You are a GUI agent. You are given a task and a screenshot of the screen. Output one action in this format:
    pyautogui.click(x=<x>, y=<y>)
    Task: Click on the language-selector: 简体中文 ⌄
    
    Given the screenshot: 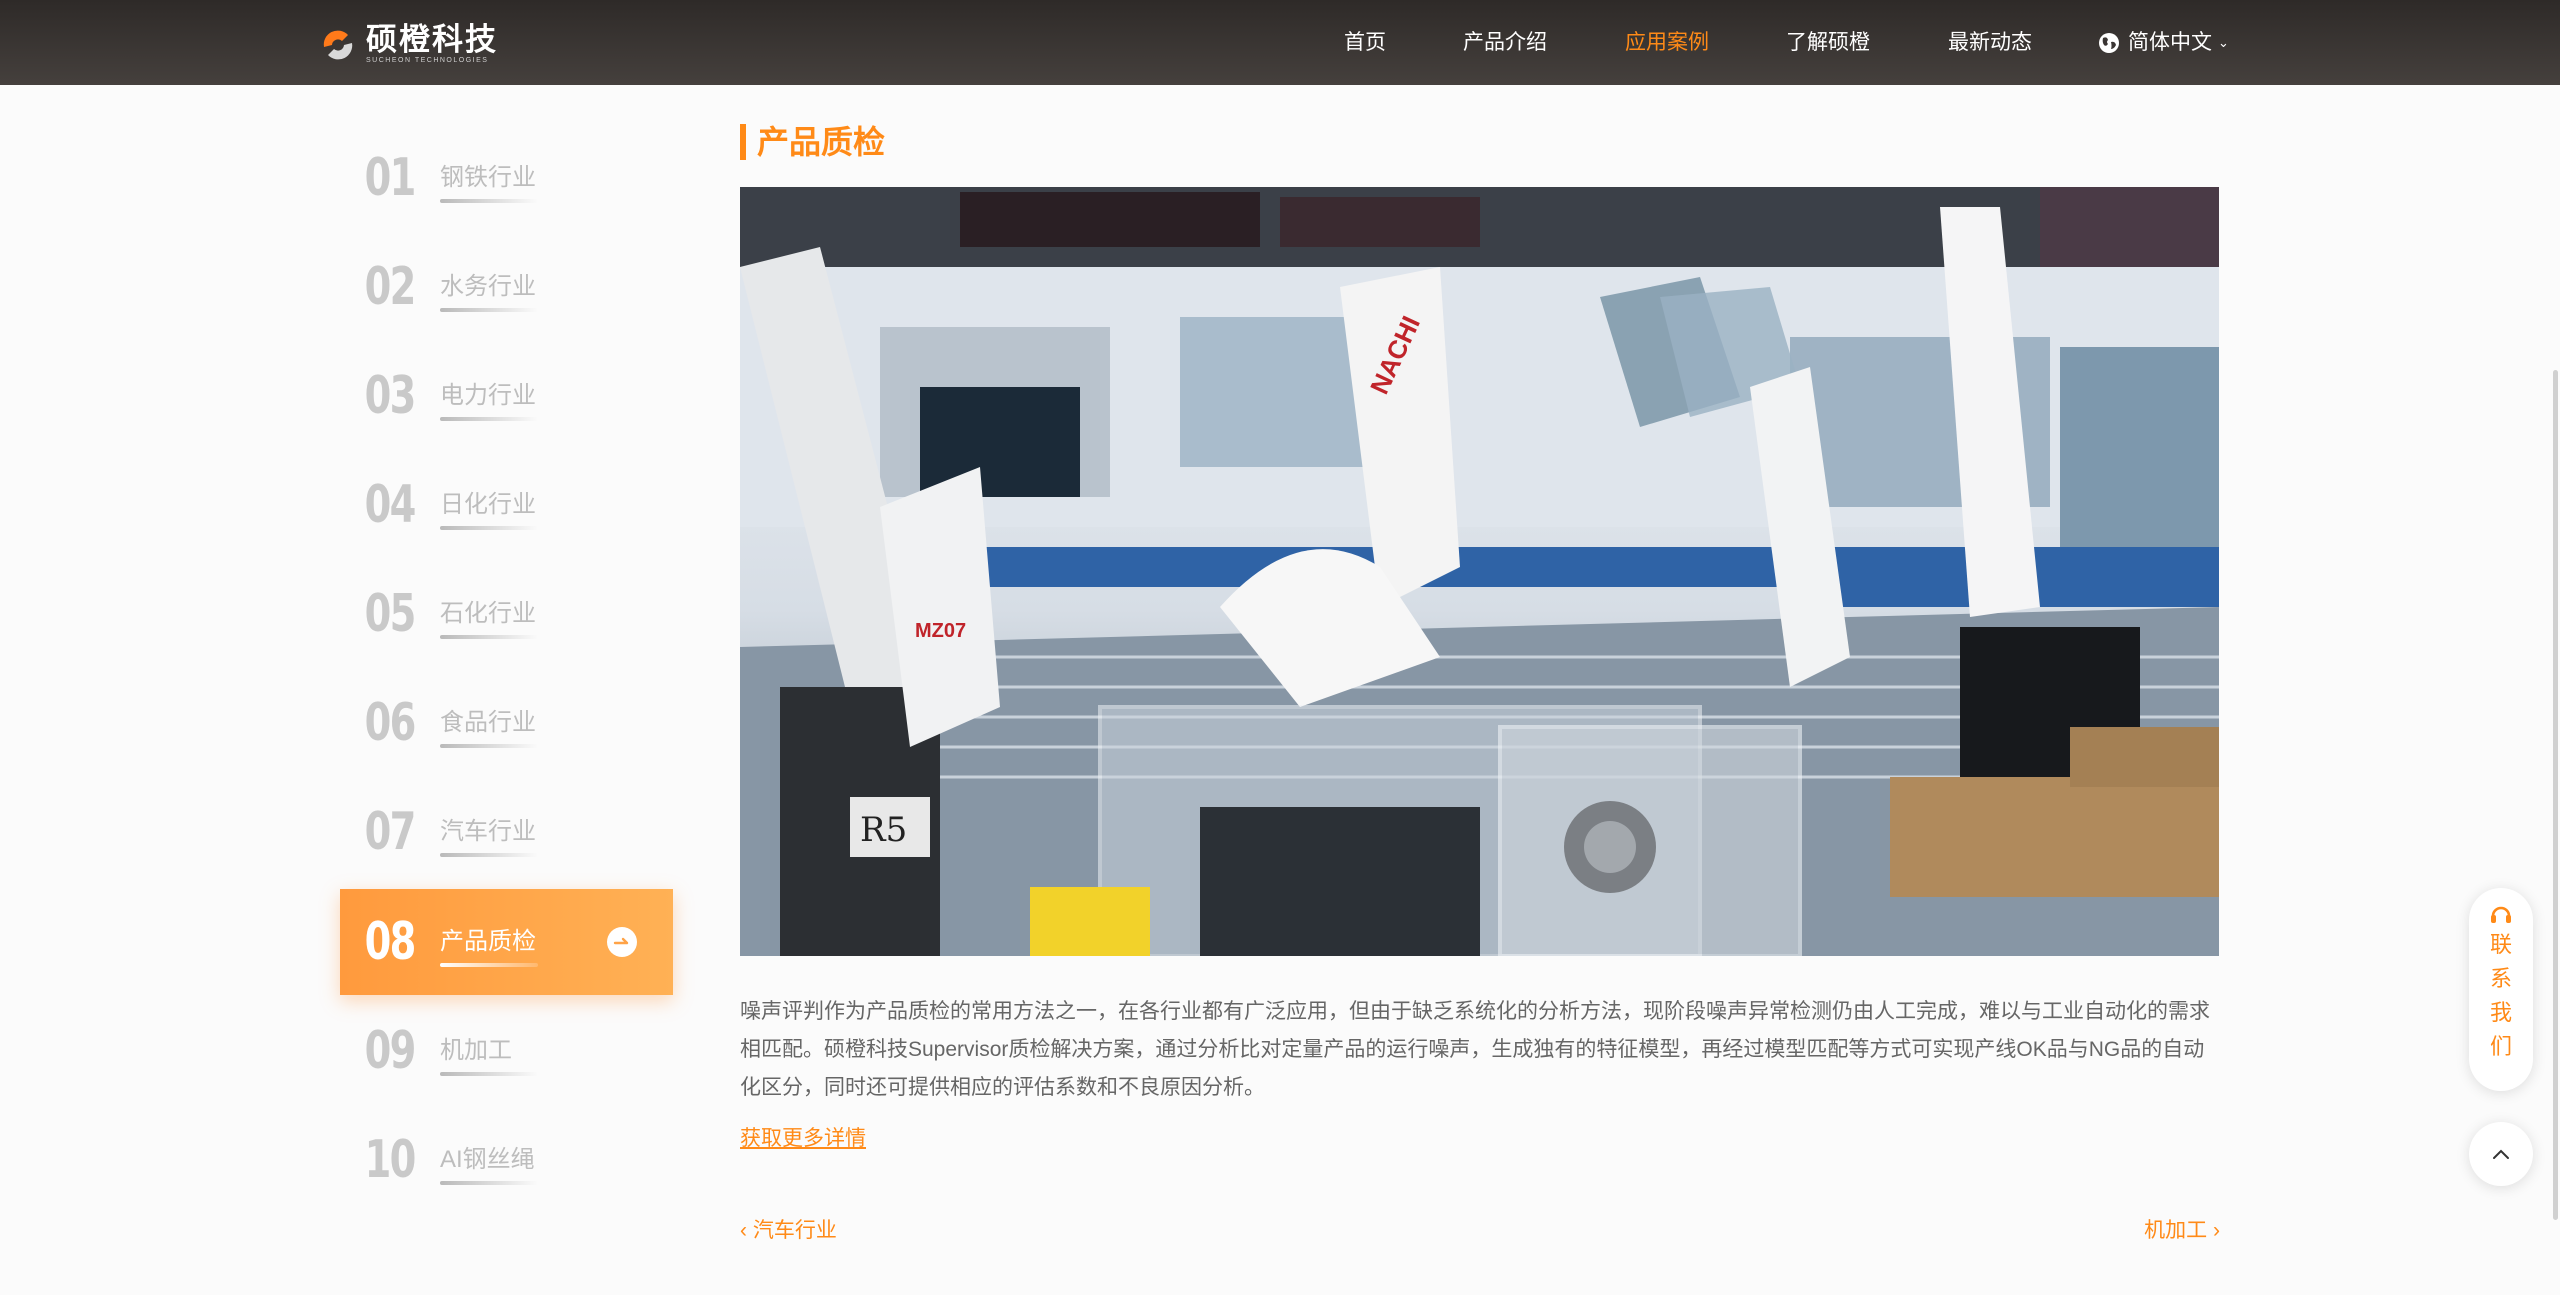 What is the action you would take?
    pyautogui.click(x=2163, y=43)
    